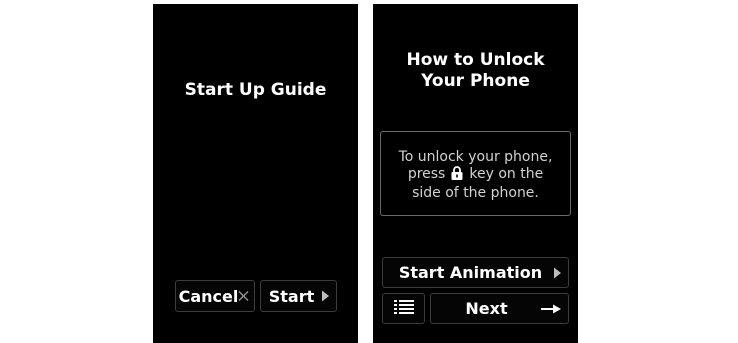 The image size is (738, 343). I want to click on page-title: Start Up Guide, so click(255, 90).